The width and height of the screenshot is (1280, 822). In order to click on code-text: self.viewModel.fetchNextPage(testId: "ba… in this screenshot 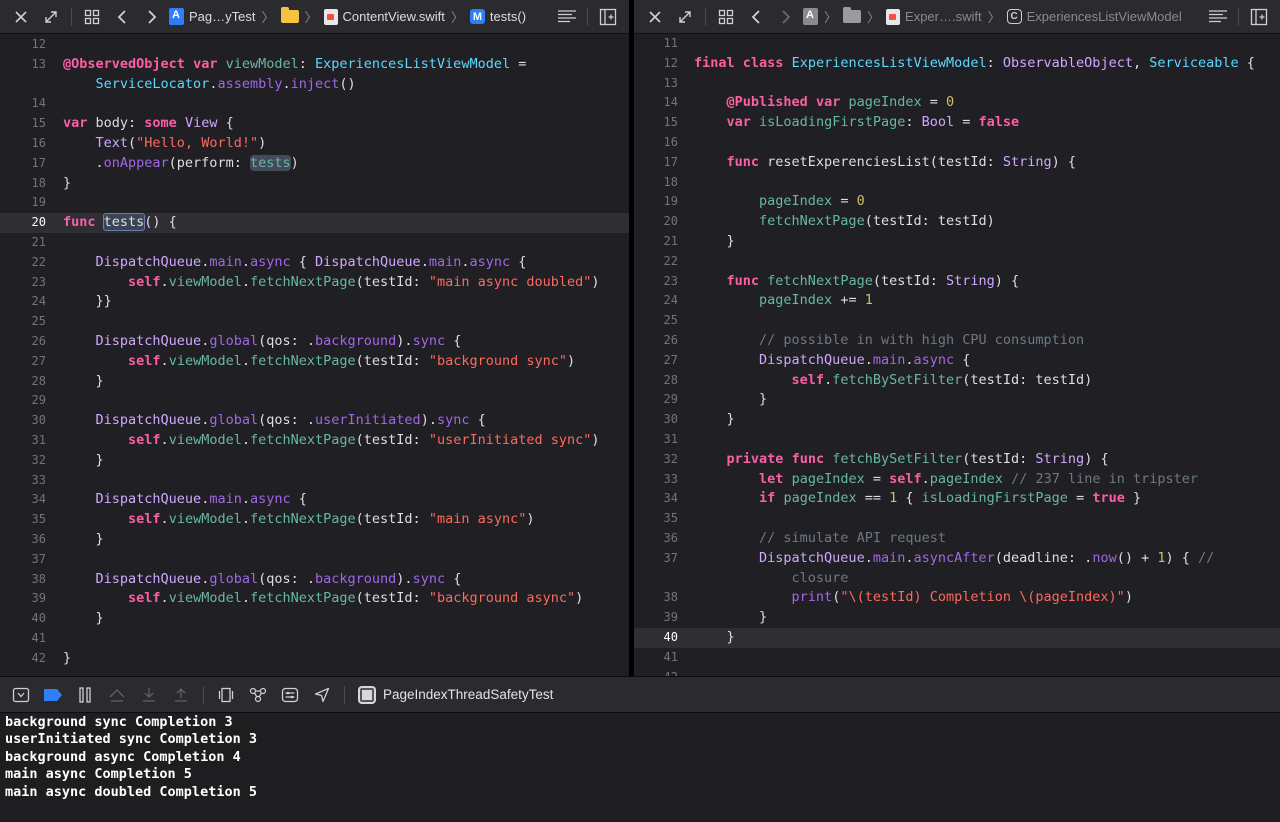, I will do `click(323, 599)`.